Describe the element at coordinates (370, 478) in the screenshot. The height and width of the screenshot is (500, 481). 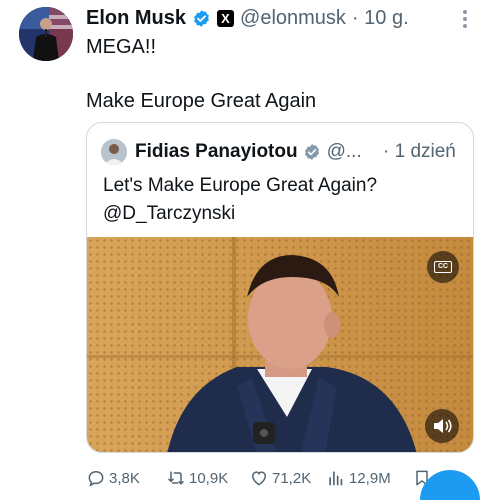
I see `views-count: 12,9M` at that location.